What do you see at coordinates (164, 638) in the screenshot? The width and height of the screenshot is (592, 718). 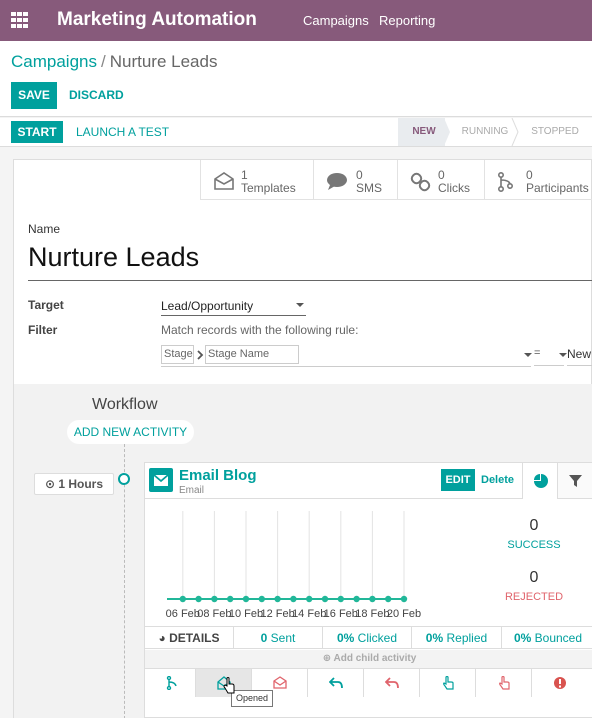 I see `pie-chart-icon: ◕` at bounding box center [164, 638].